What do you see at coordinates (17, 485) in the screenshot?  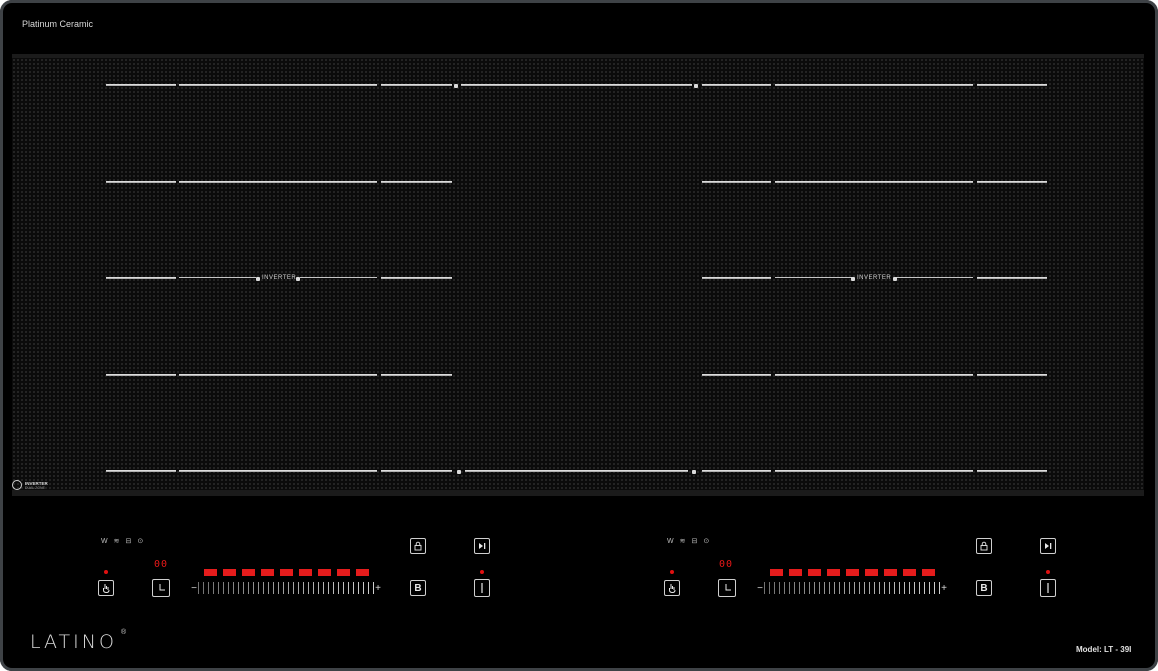 I see `inverter-logo-icon` at bounding box center [17, 485].